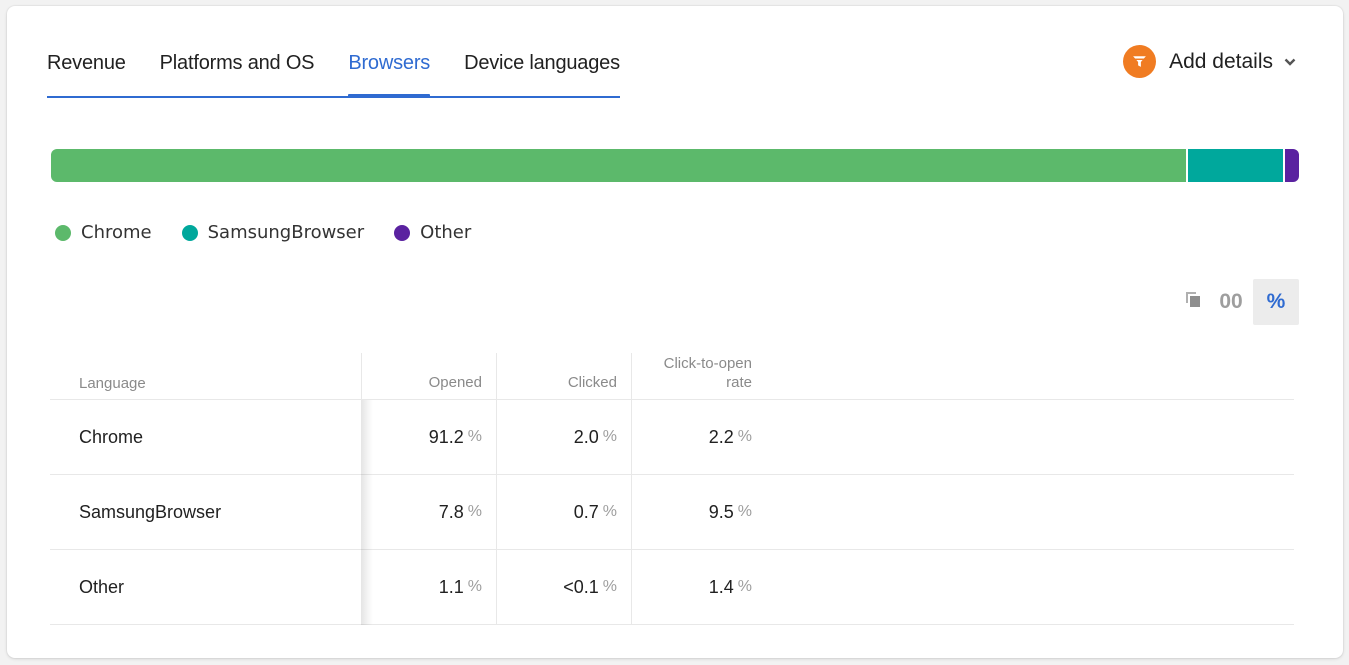 The width and height of the screenshot is (1349, 665). Describe the element at coordinates (1140, 61) in the screenshot. I see `funnel-icon` at that location.